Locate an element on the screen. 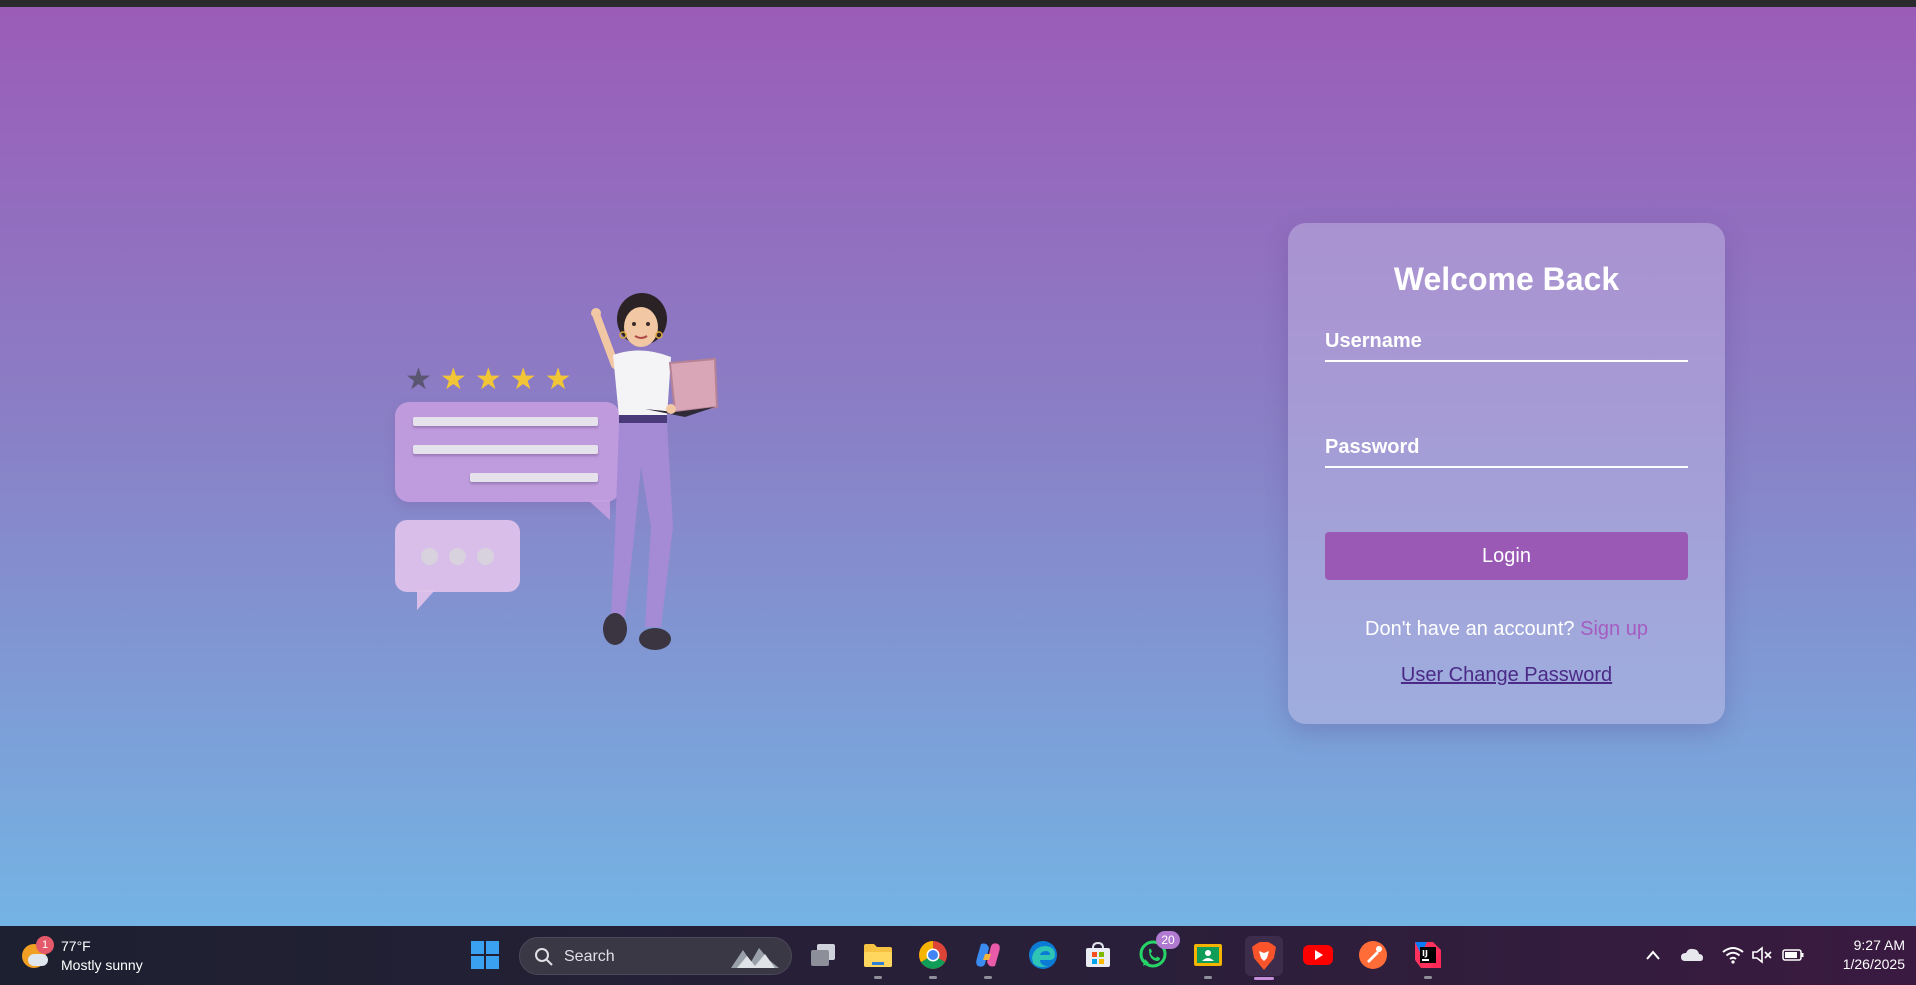  chrome-icon is located at coordinates (933, 955).